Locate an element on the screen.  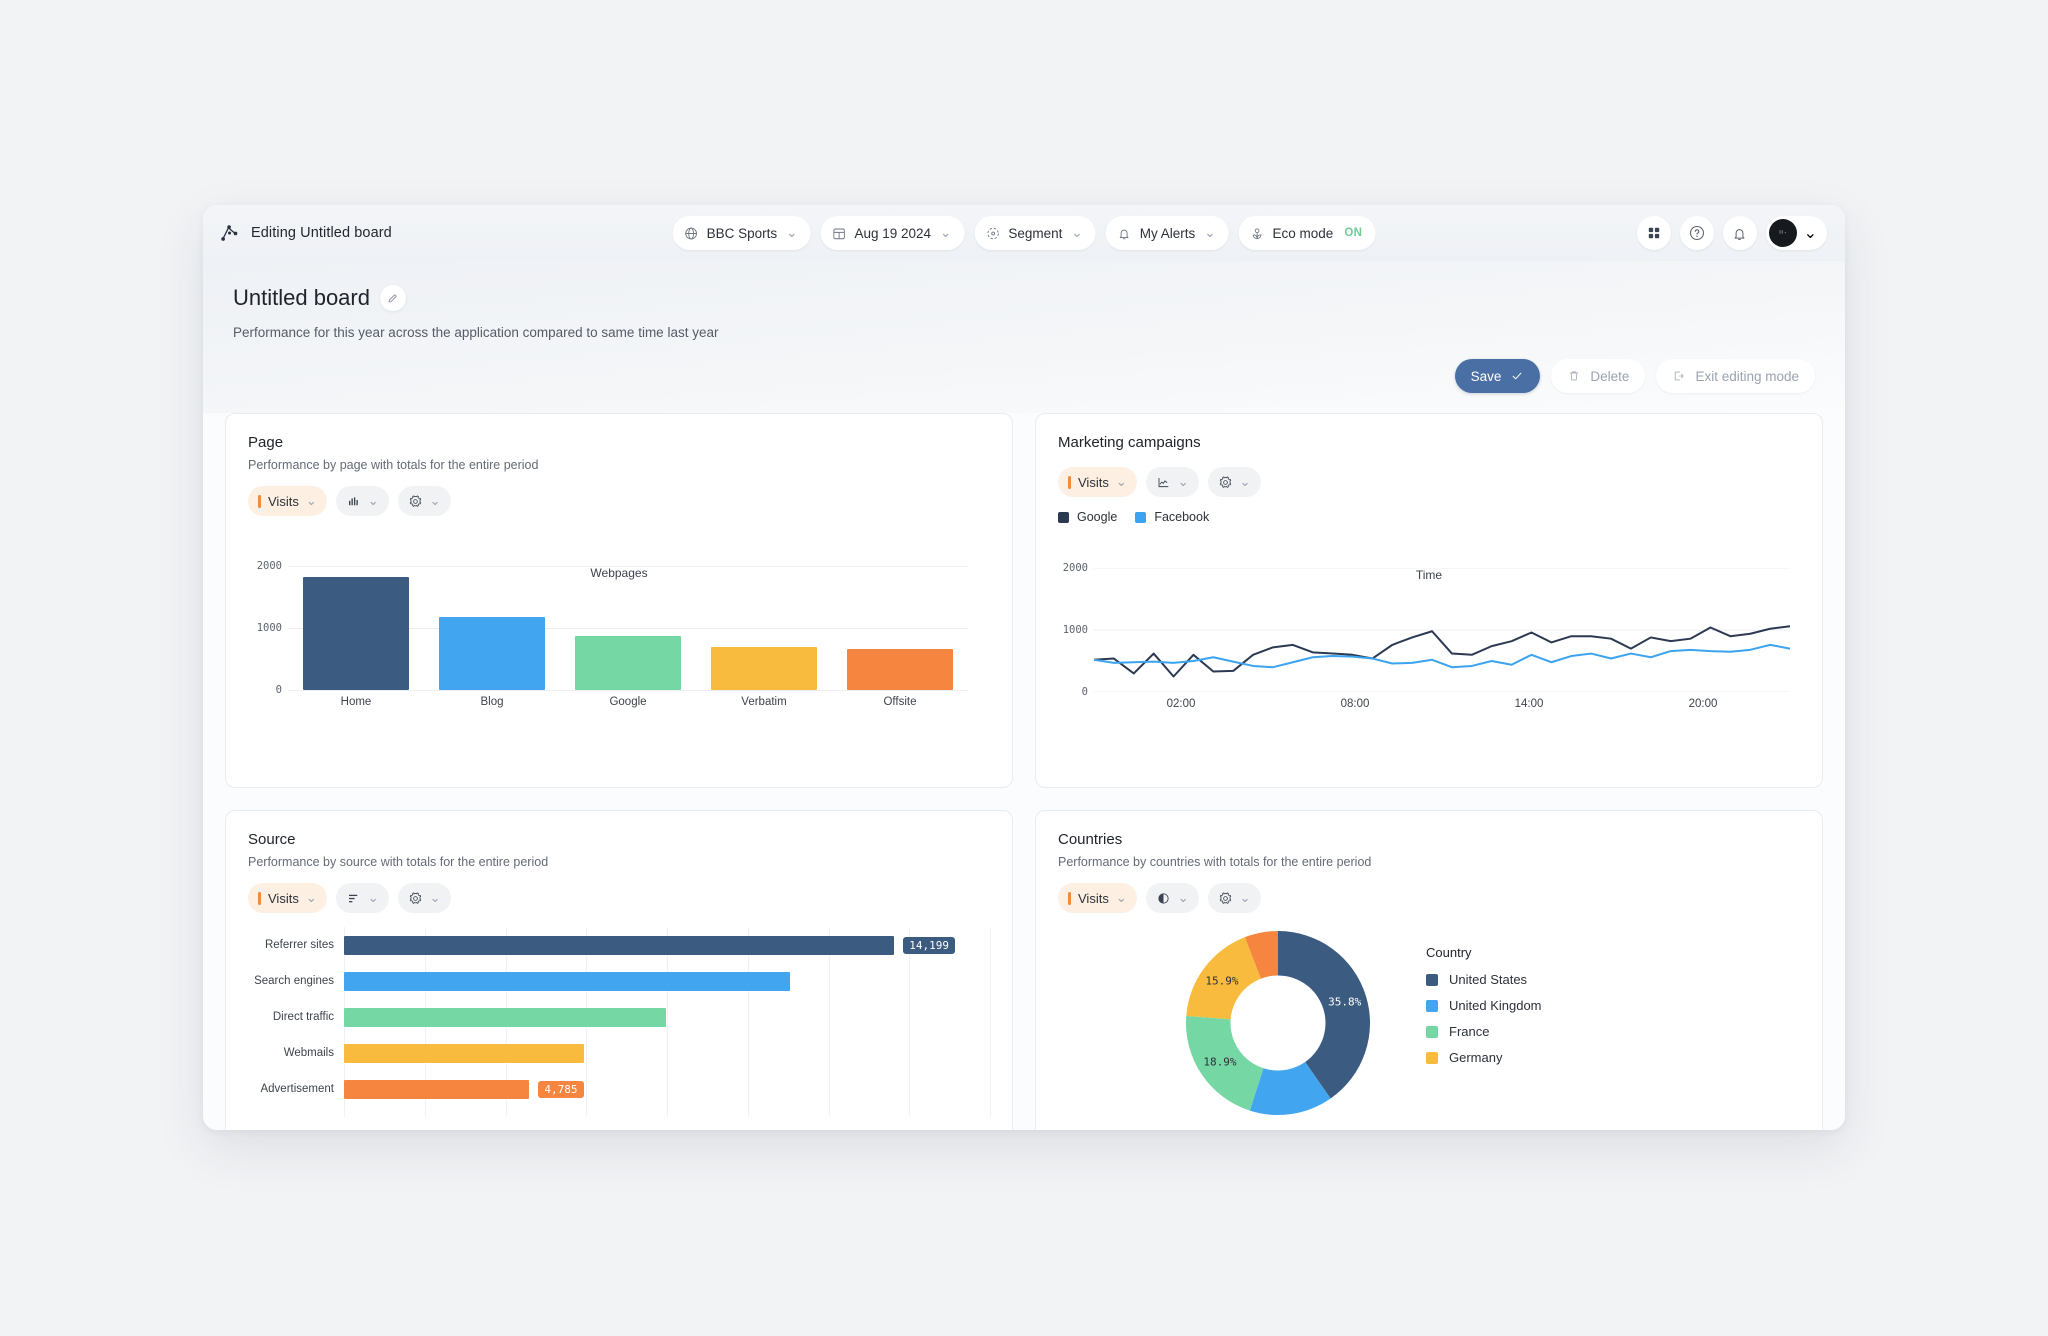
apps-grid-icon is located at coordinates (1653, 233).